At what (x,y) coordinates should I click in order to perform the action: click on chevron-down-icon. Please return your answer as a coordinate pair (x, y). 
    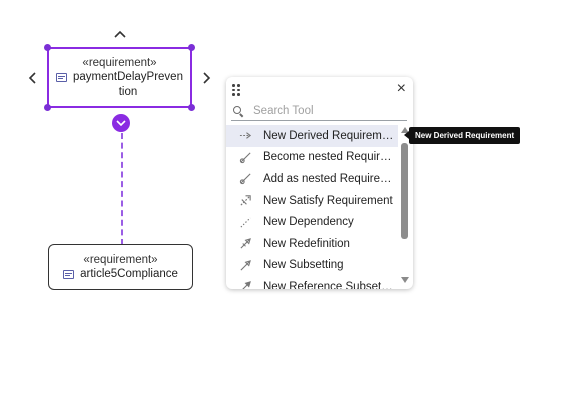
    Looking at the image, I should click on (121, 123).